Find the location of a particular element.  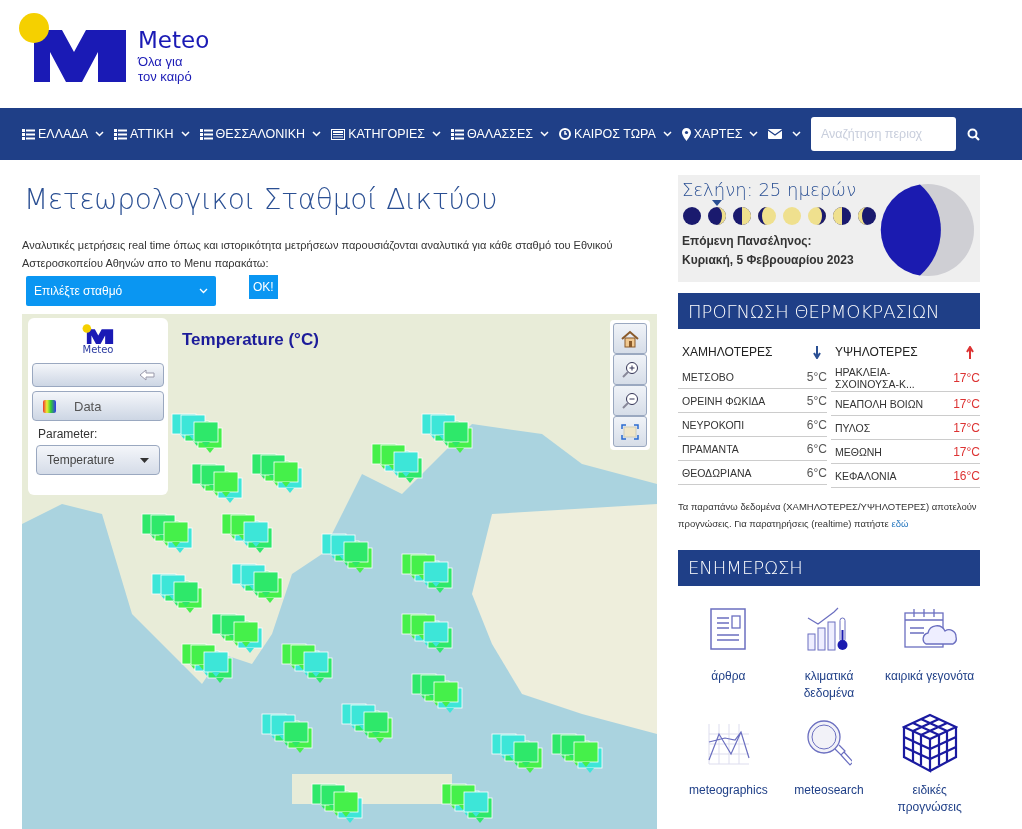

parameter-label: Parameter: is located at coordinates (68, 434).